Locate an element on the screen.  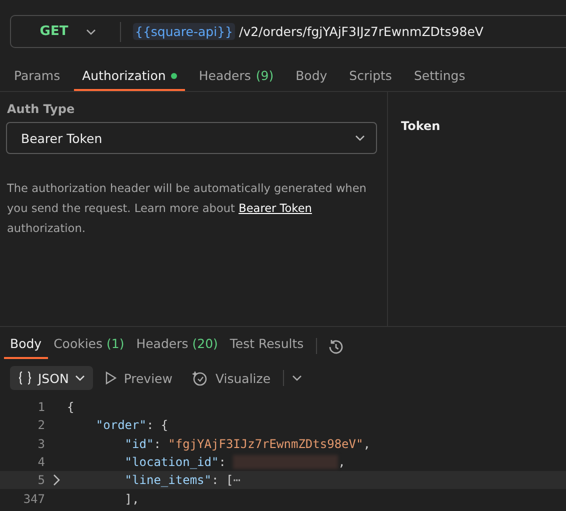
auth-type-dropdown: Bearer Token is located at coordinates (191, 138).